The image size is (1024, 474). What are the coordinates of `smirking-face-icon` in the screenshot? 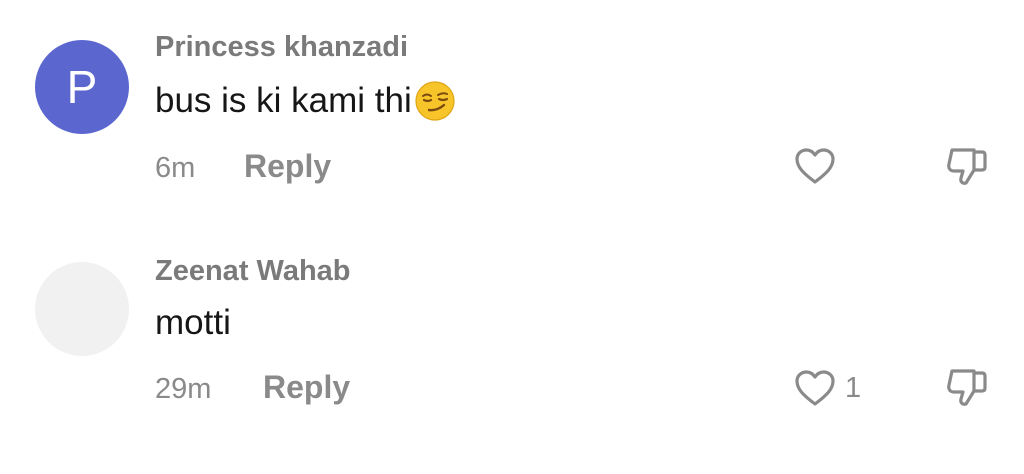 It's located at (435, 101).